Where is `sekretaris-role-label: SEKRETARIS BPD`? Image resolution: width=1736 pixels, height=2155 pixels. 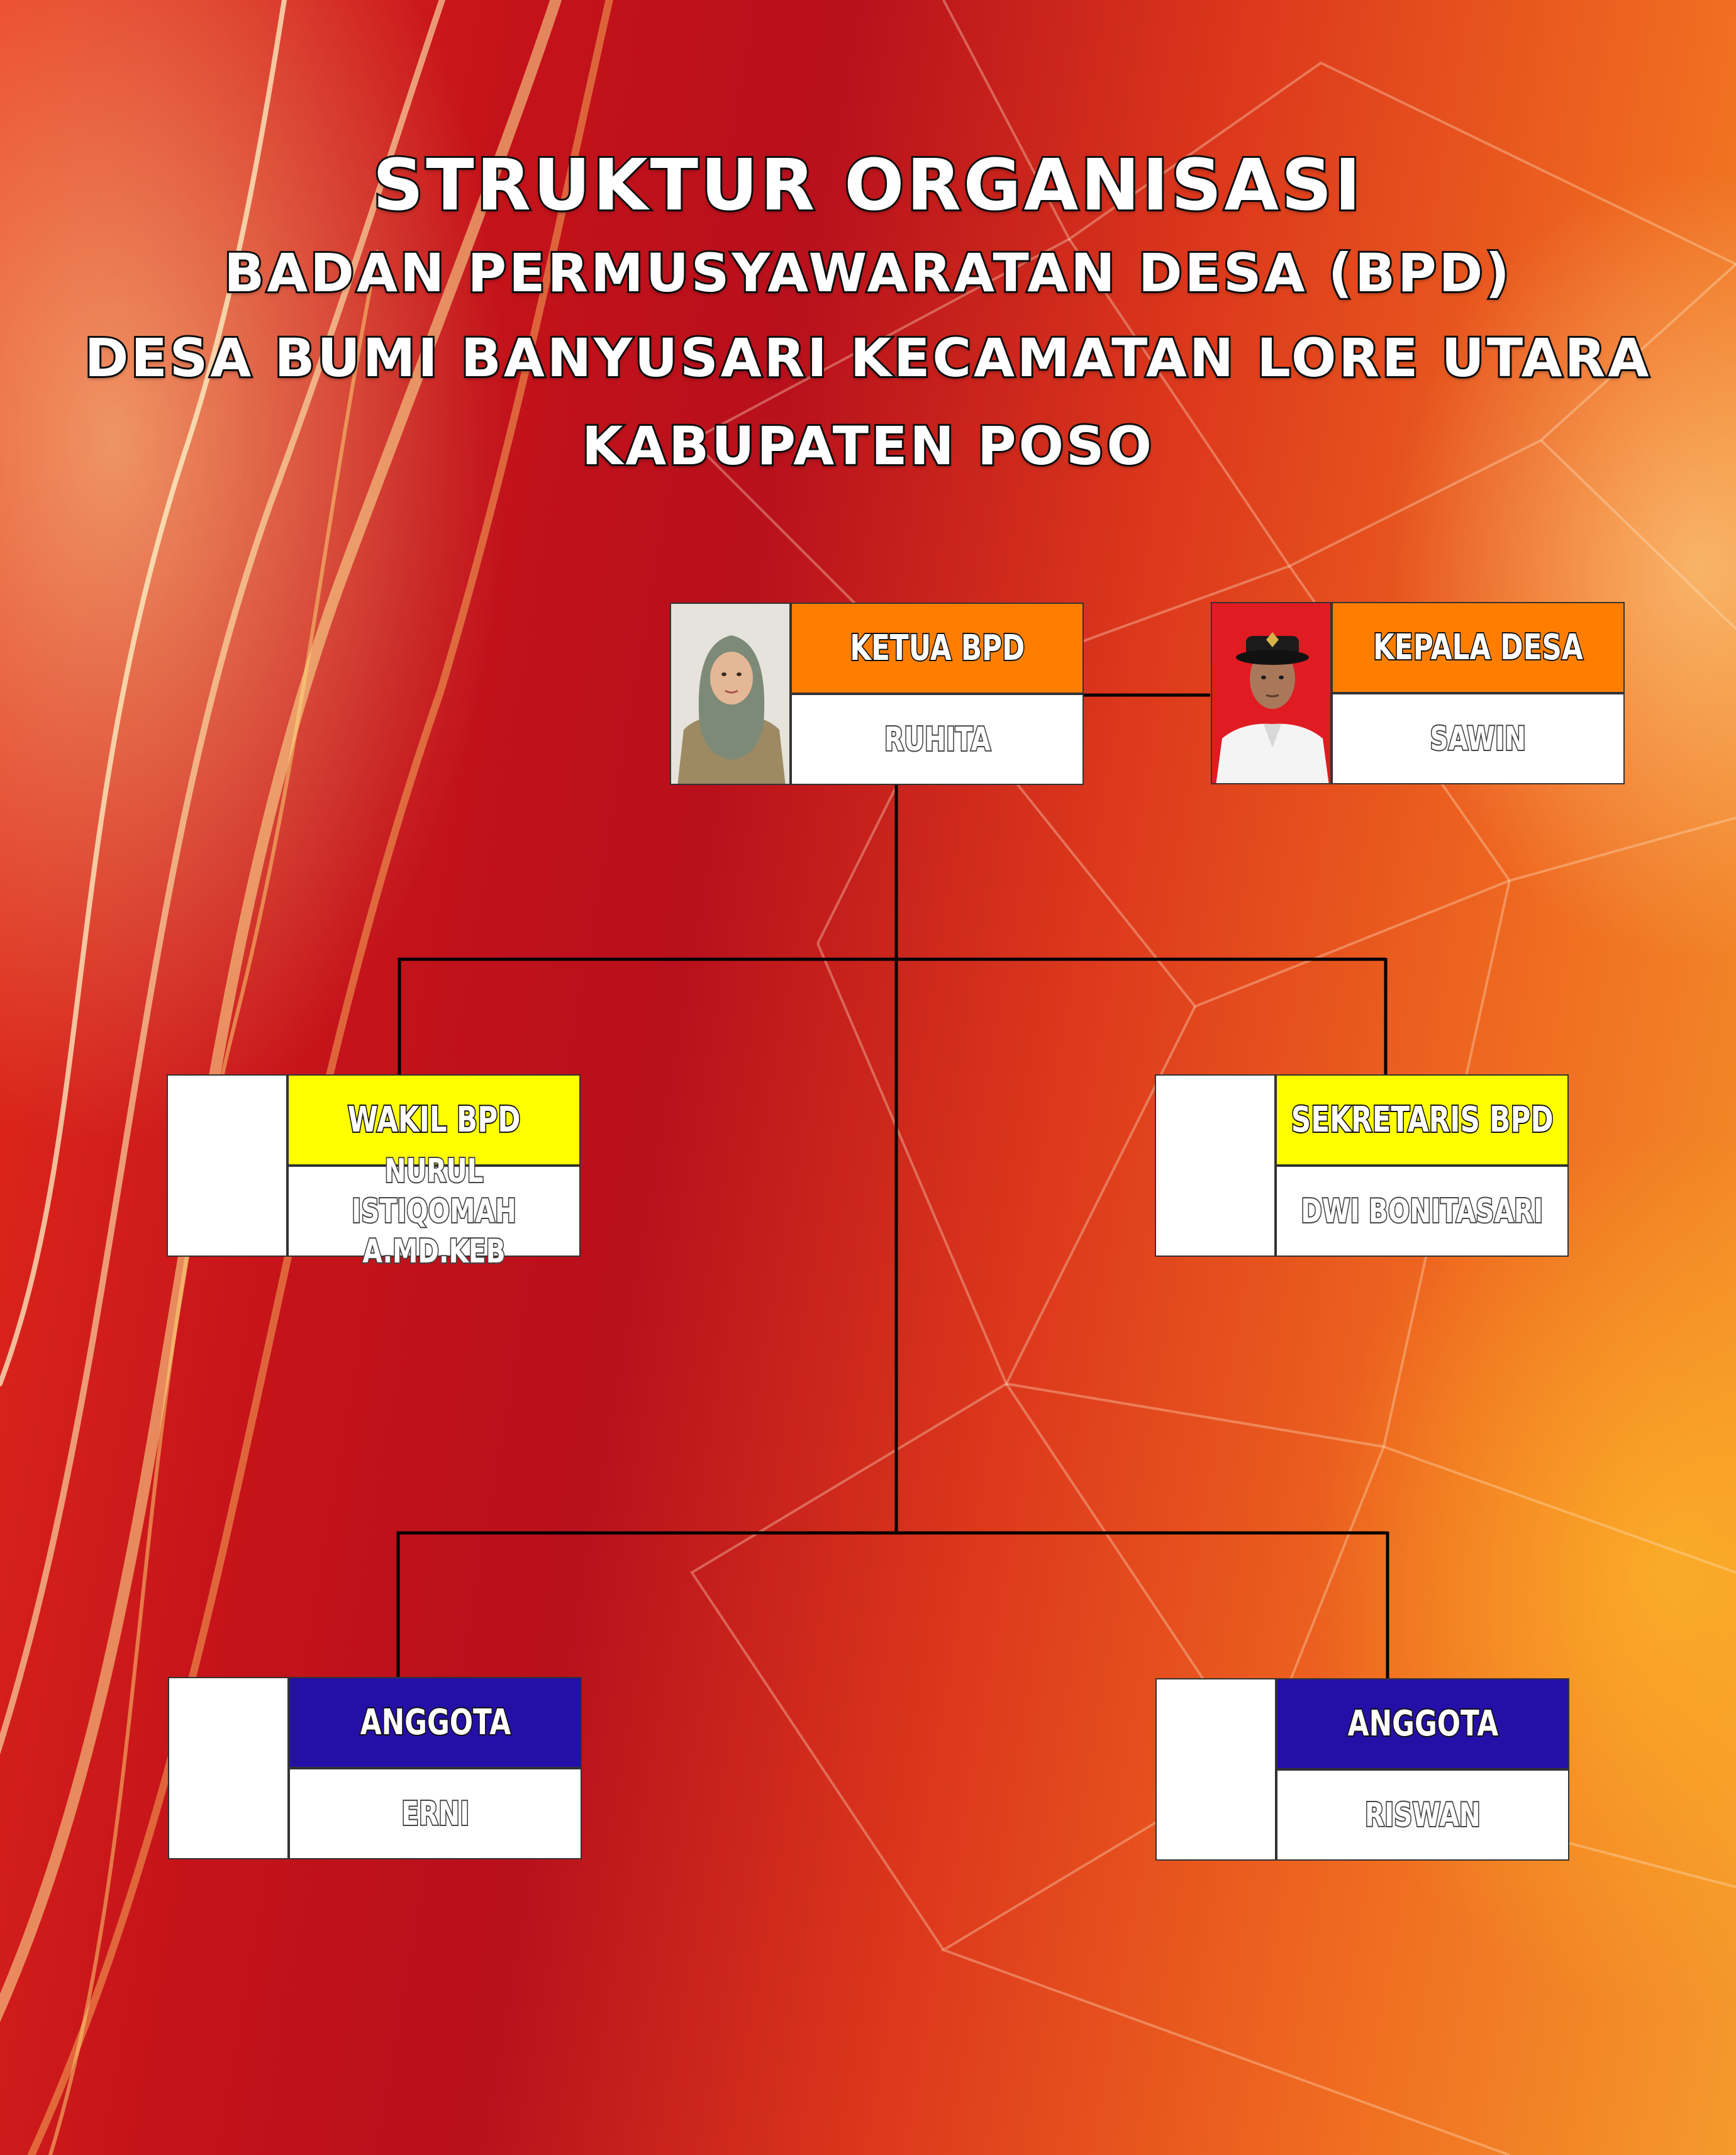
sekretaris-role-label: SEKRETARIS BPD is located at coordinates (1423, 1120).